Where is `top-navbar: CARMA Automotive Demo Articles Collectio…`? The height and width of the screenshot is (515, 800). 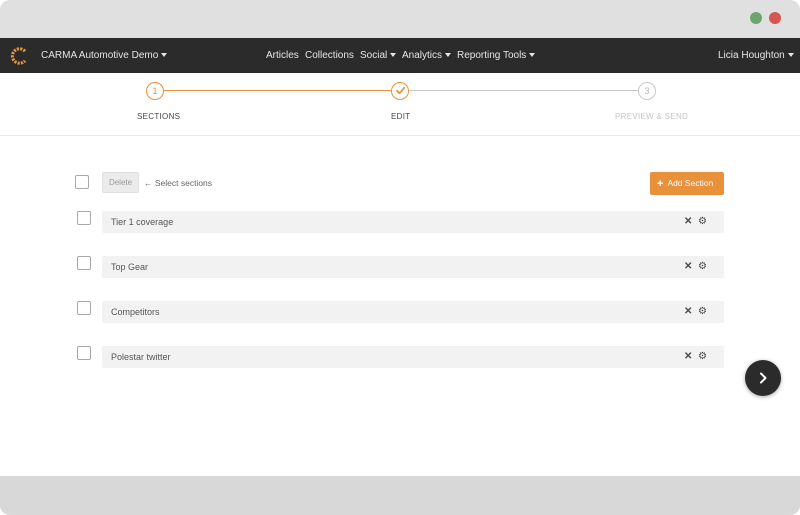
top-navbar: CARMA Automotive Demo Articles Collectio… is located at coordinates (400, 55).